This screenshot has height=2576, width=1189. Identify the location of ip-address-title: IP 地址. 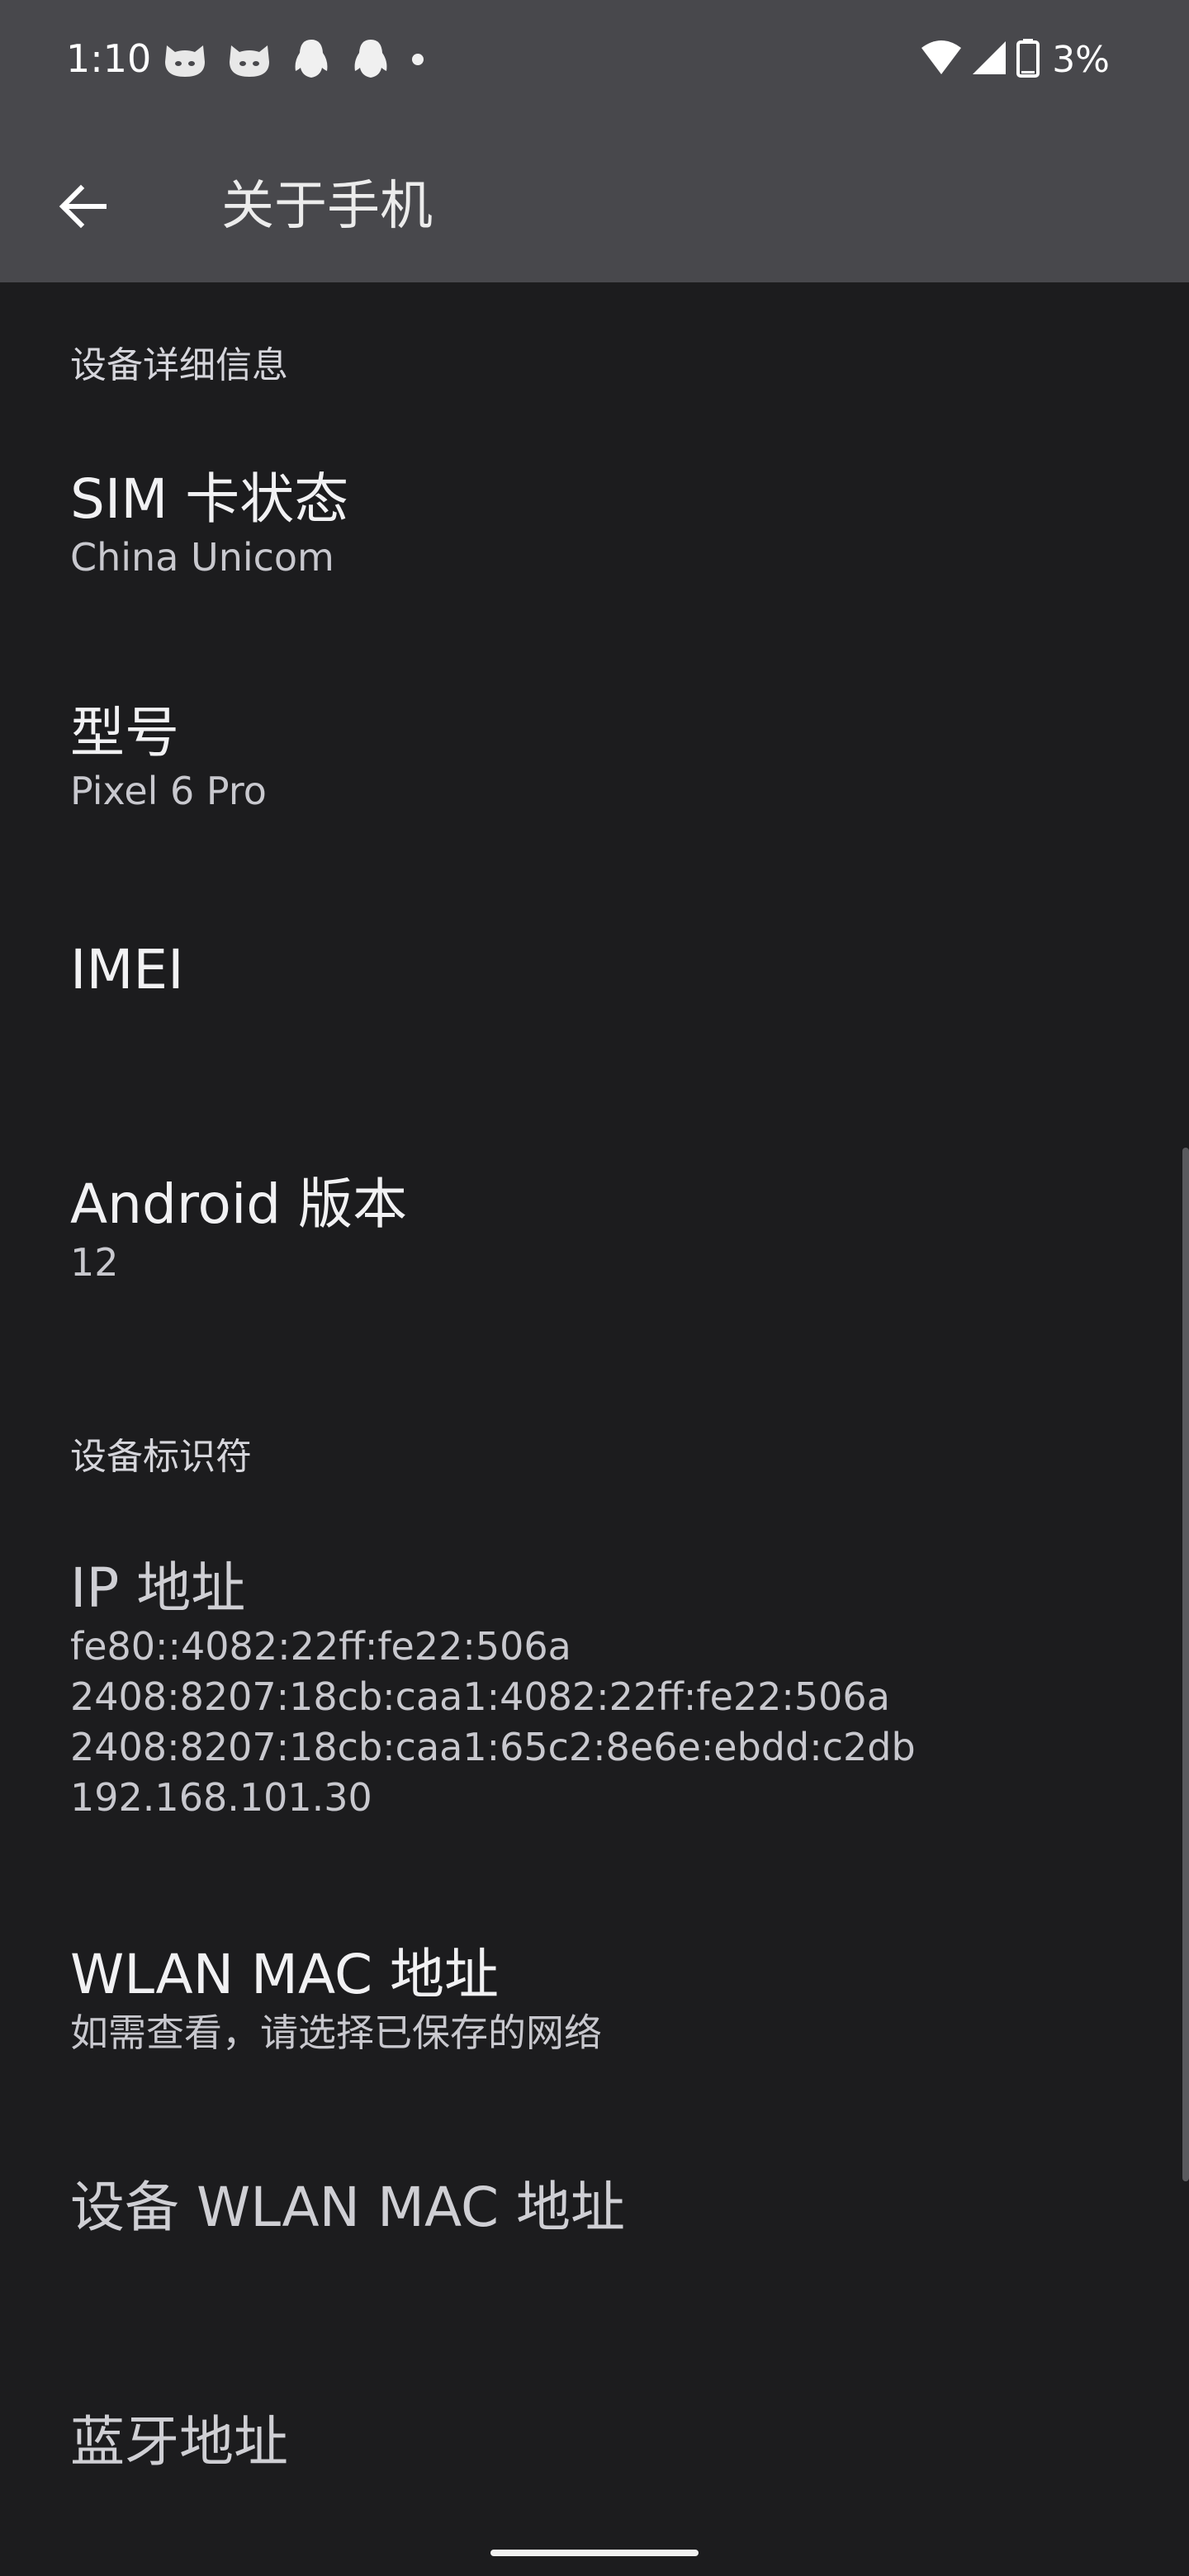
(158, 1588).